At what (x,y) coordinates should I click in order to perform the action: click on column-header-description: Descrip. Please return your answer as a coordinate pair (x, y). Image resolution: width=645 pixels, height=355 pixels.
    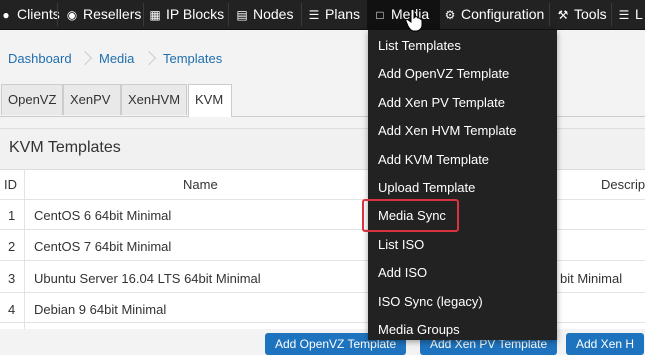
    Looking at the image, I should click on (623, 184).